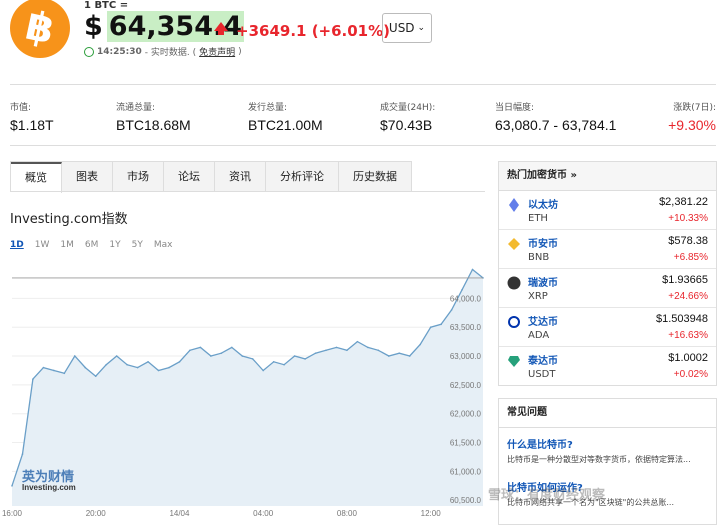  I want to click on tab-analysis: 分析评论, so click(302, 177).